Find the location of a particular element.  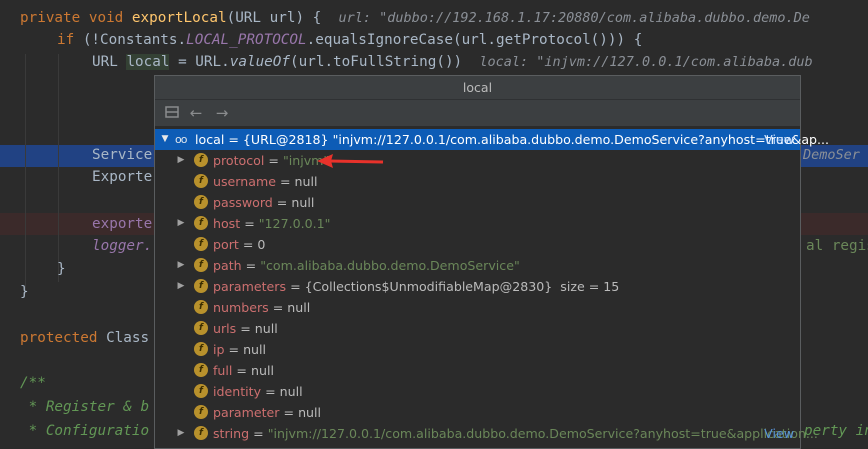

tree-row-field: f password = null is located at coordinates (477, 202).